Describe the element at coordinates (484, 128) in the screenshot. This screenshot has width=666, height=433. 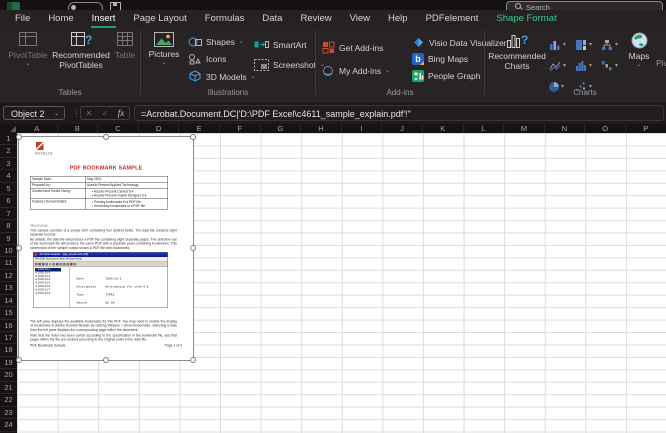
I see `column-header: L` at that location.